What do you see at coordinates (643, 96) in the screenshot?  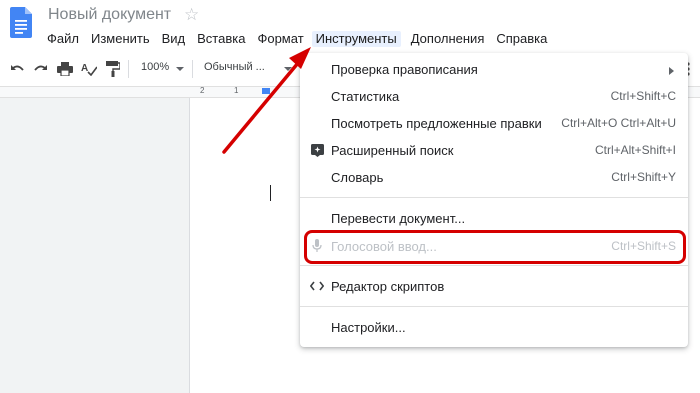 I see `menu-item-shortcut: Ctrl+Shift+C` at bounding box center [643, 96].